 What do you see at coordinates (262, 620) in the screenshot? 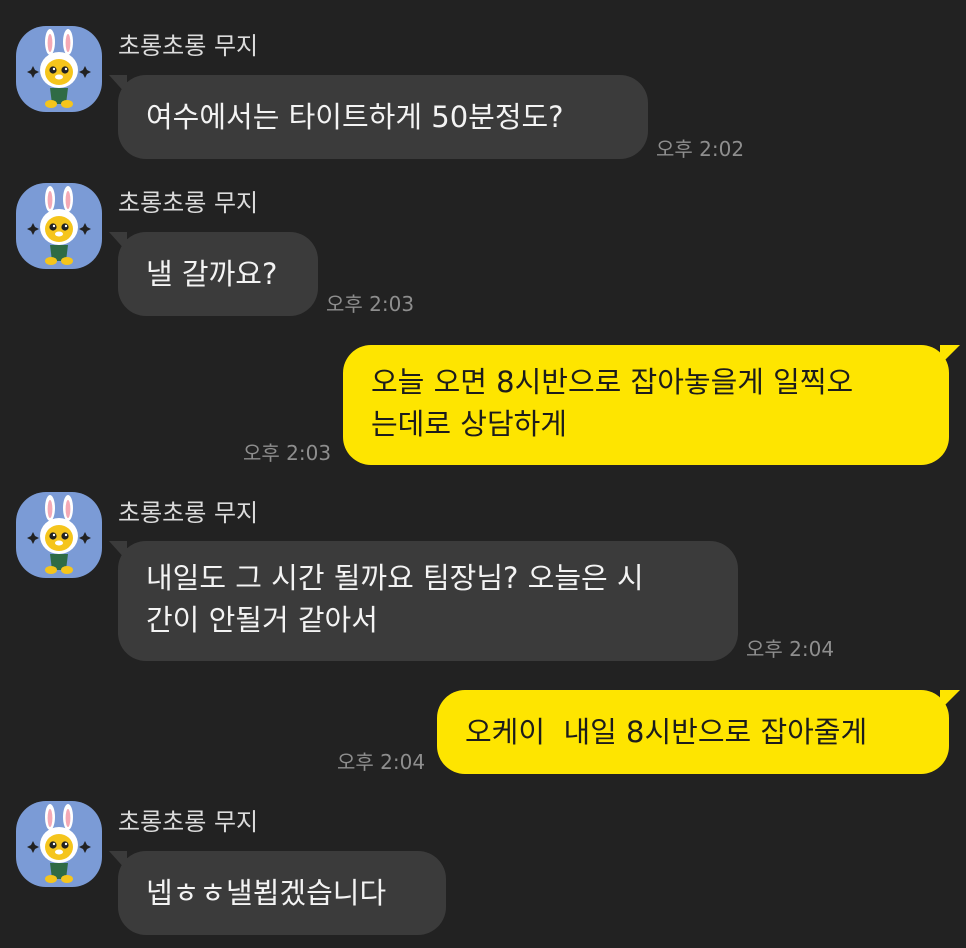
I see `message-text-line: 간이 안될거 같아서` at bounding box center [262, 620].